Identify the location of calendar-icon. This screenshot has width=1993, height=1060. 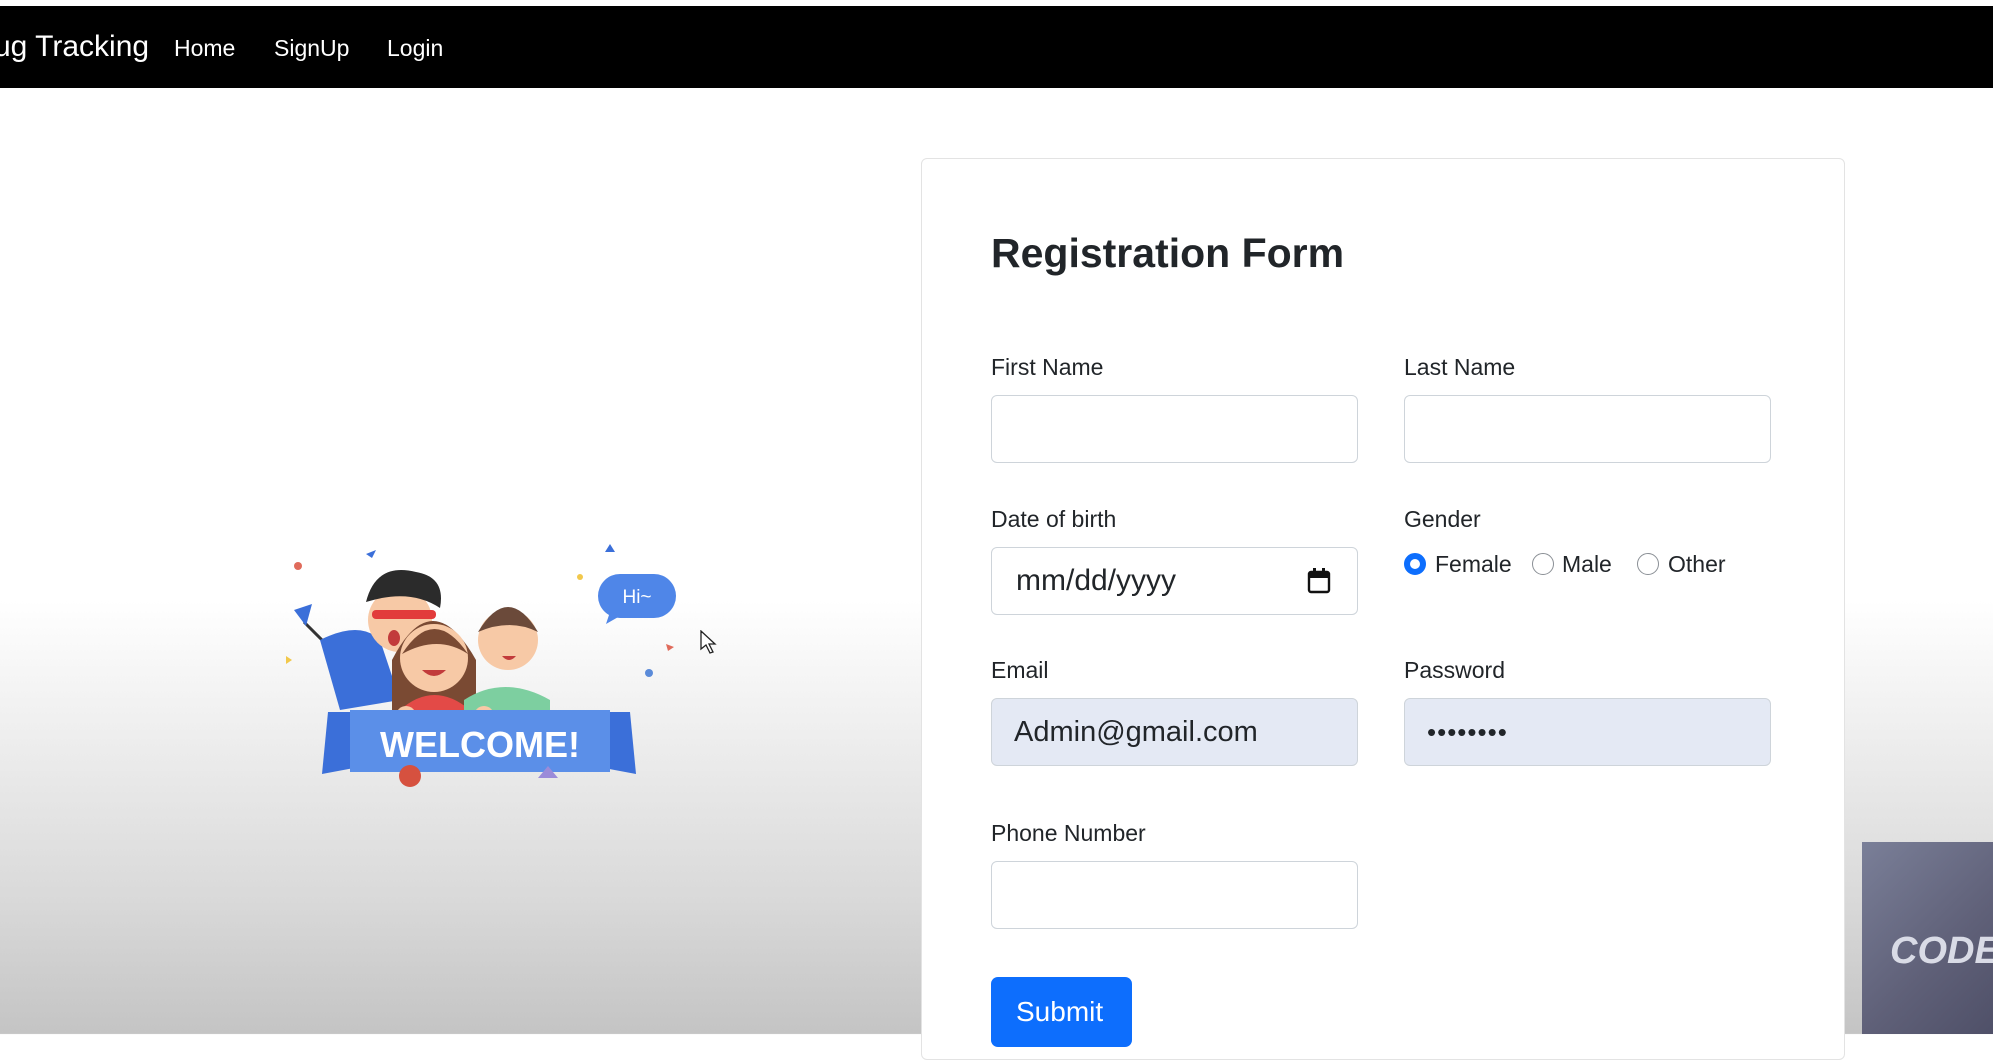
(1319, 581).